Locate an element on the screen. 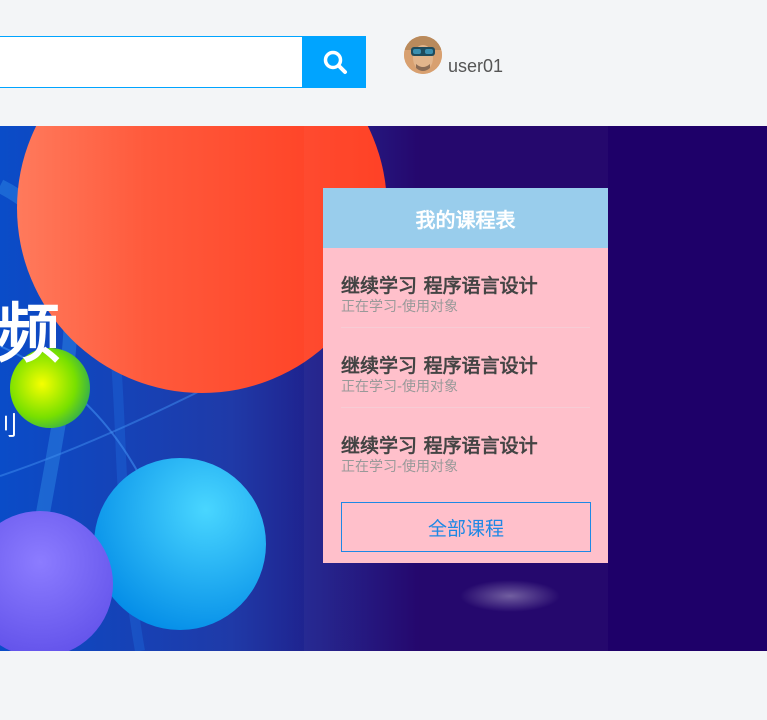 The width and height of the screenshot is (767, 720). search-bar is located at coordinates (183, 62).